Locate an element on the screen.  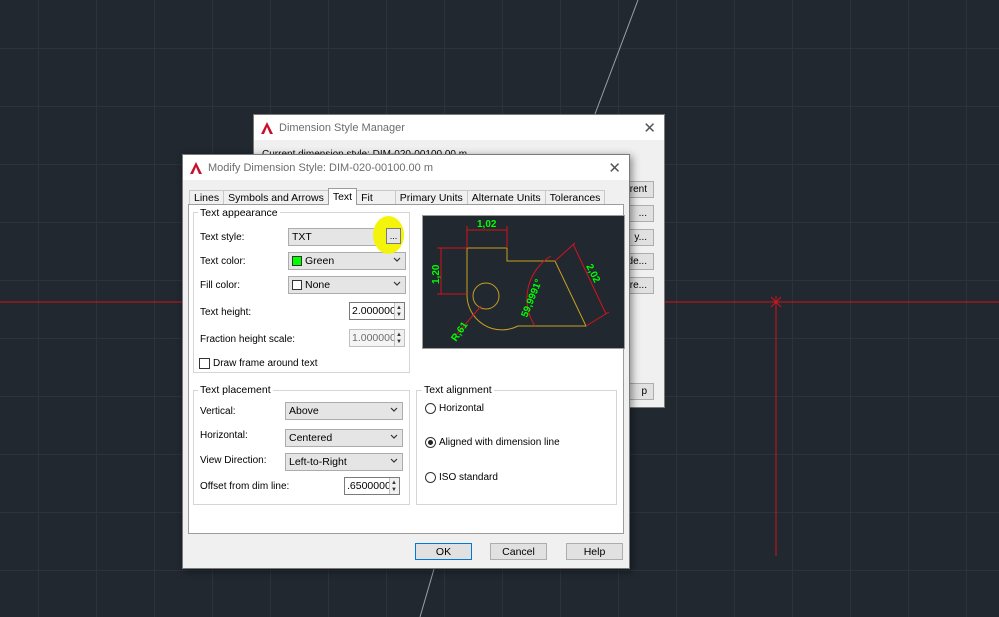
align-with-dim-line-radio is located at coordinates (430, 442).